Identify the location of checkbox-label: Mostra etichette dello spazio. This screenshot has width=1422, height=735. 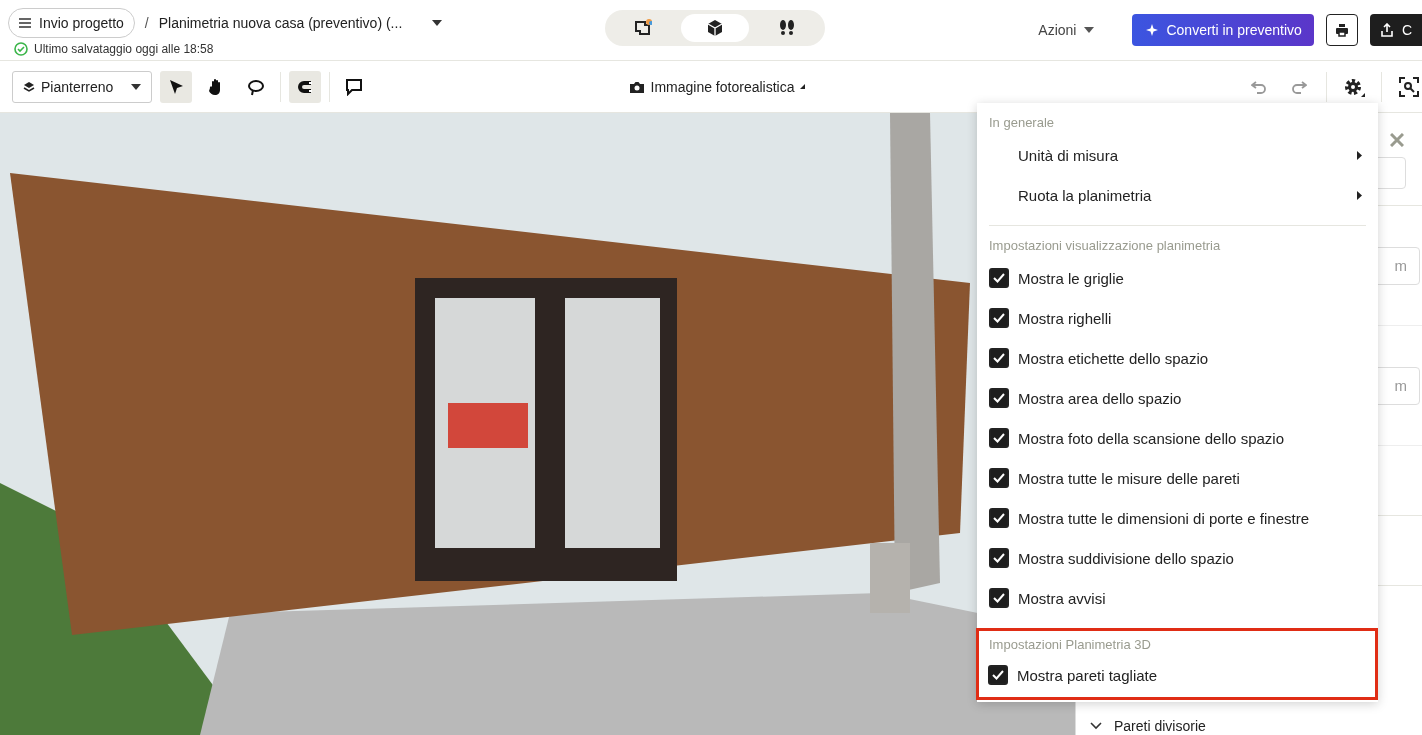
(1190, 358).